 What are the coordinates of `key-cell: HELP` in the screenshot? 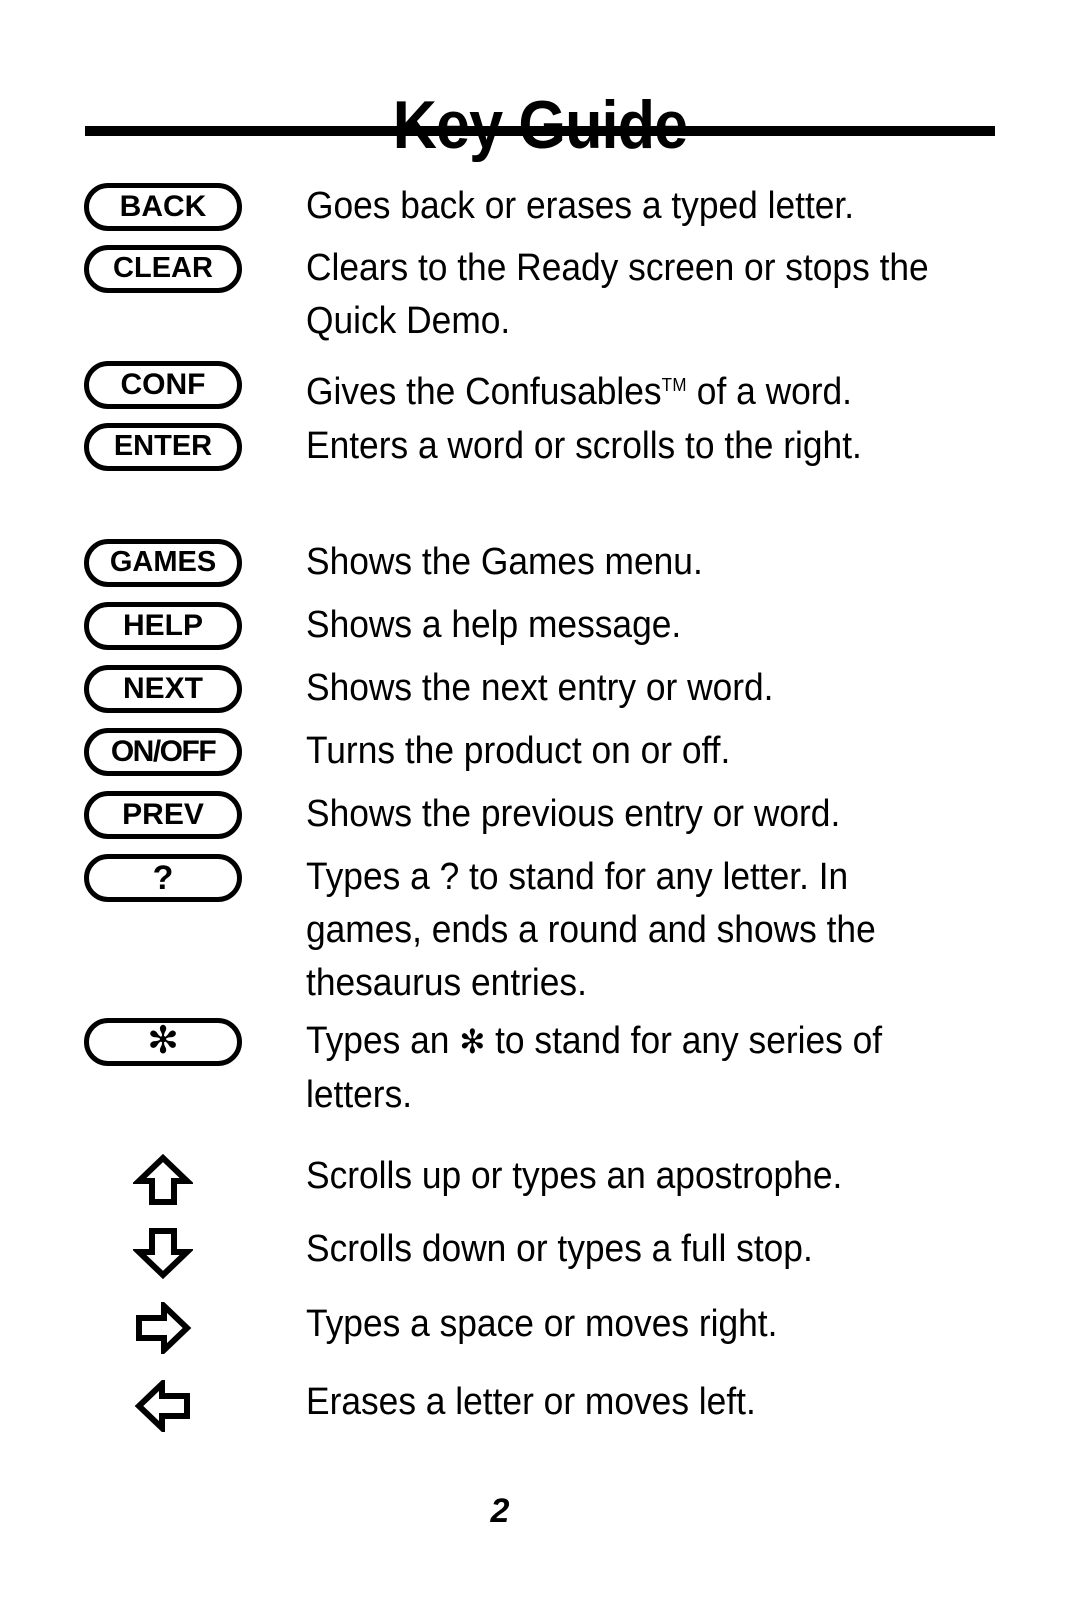 It's located at (163, 625).